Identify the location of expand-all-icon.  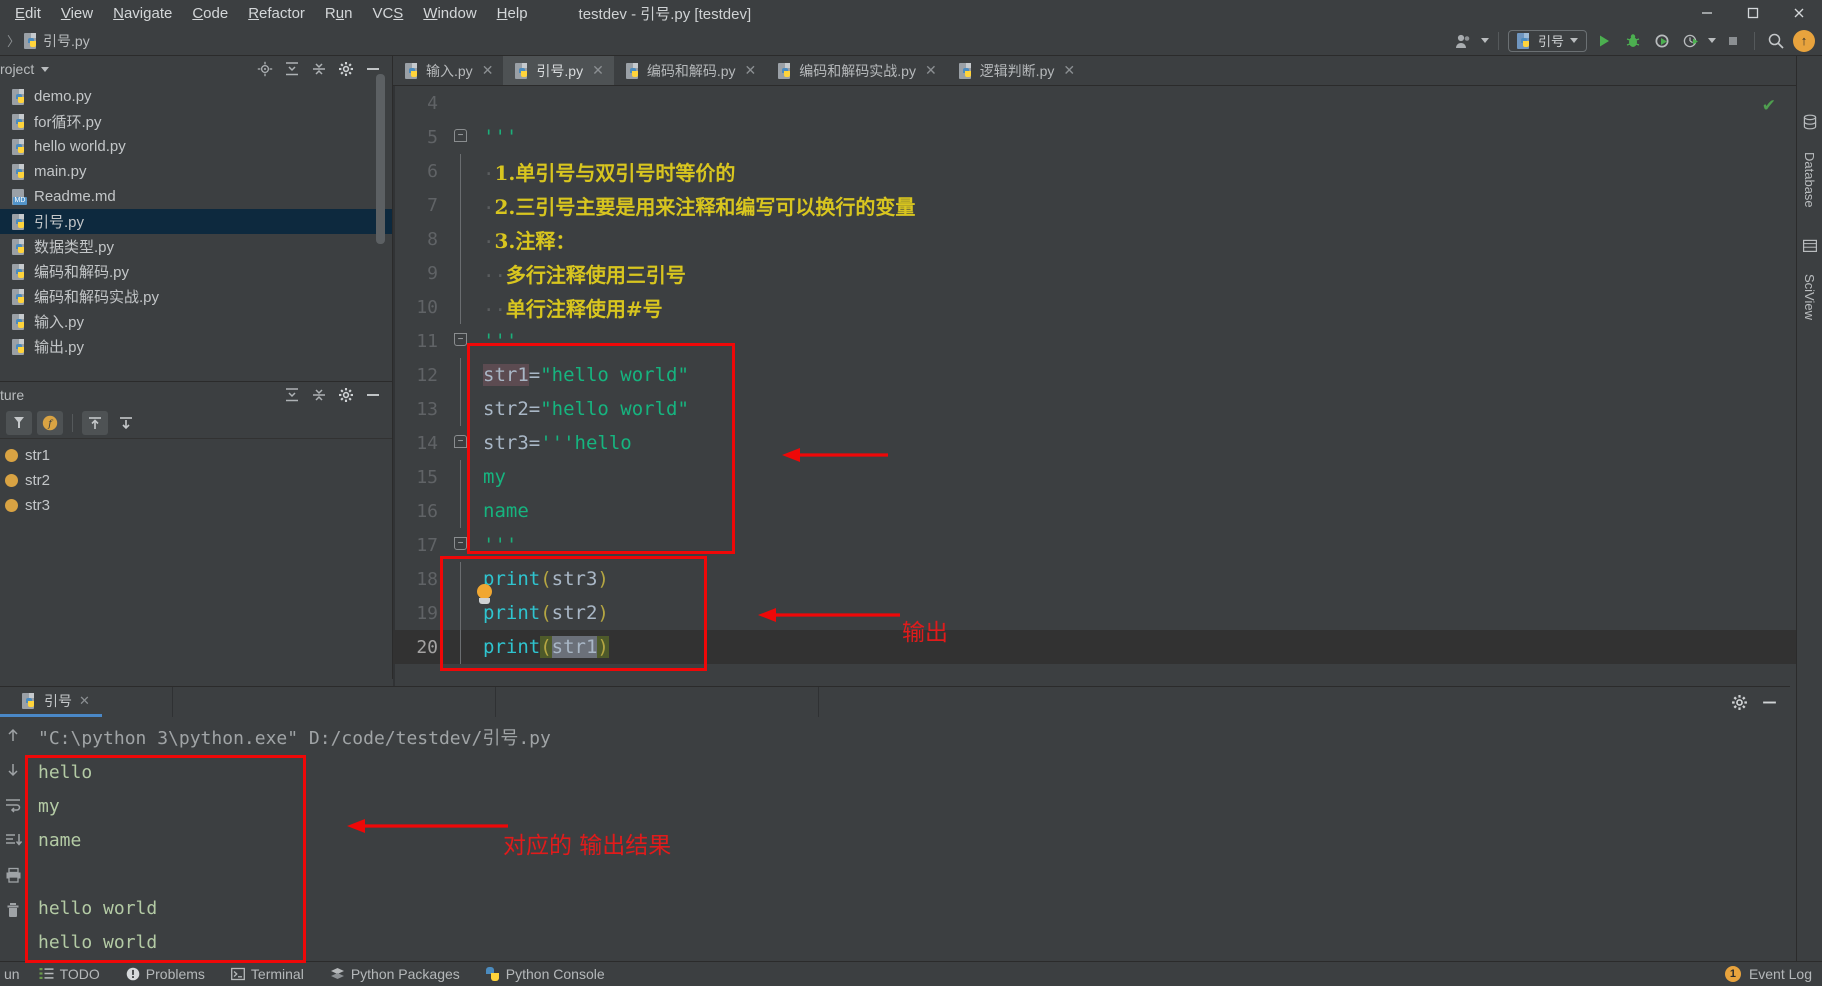
(292, 395).